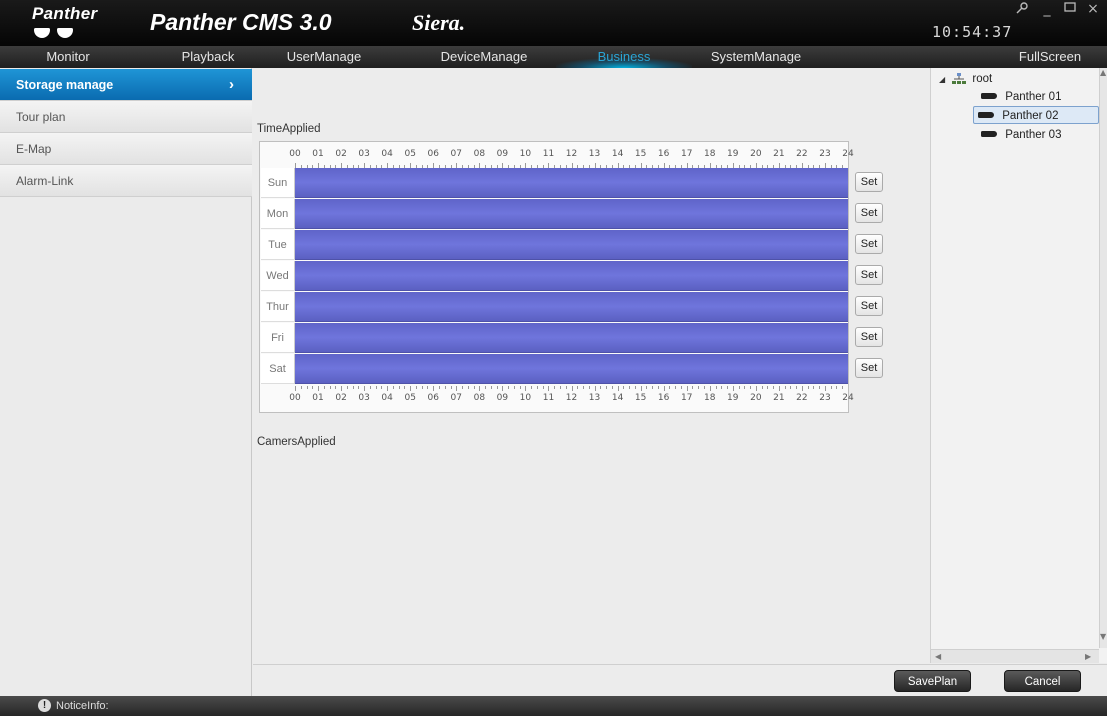 Image resolution: width=1107 pixels, height=716 pixels. What do you see at coordinates (65, 13) in the screenshot?
I see `panther-logo-text: Panther` at bounding box center [65, 13].